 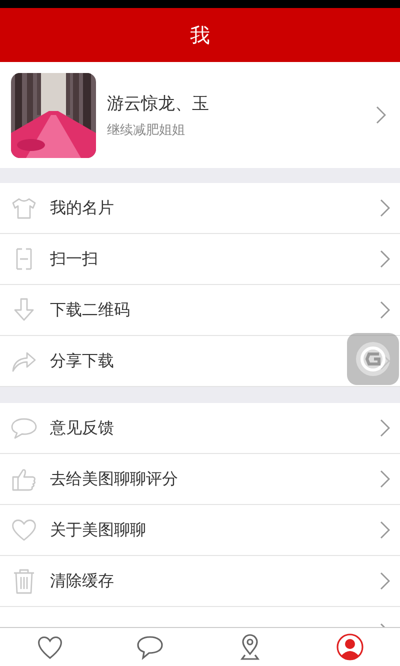 What do you see at coordinates (98, 530) in the screenshot?
I see `menu-item-label: 关于美图聊聊` at bounding box center [98, 530].